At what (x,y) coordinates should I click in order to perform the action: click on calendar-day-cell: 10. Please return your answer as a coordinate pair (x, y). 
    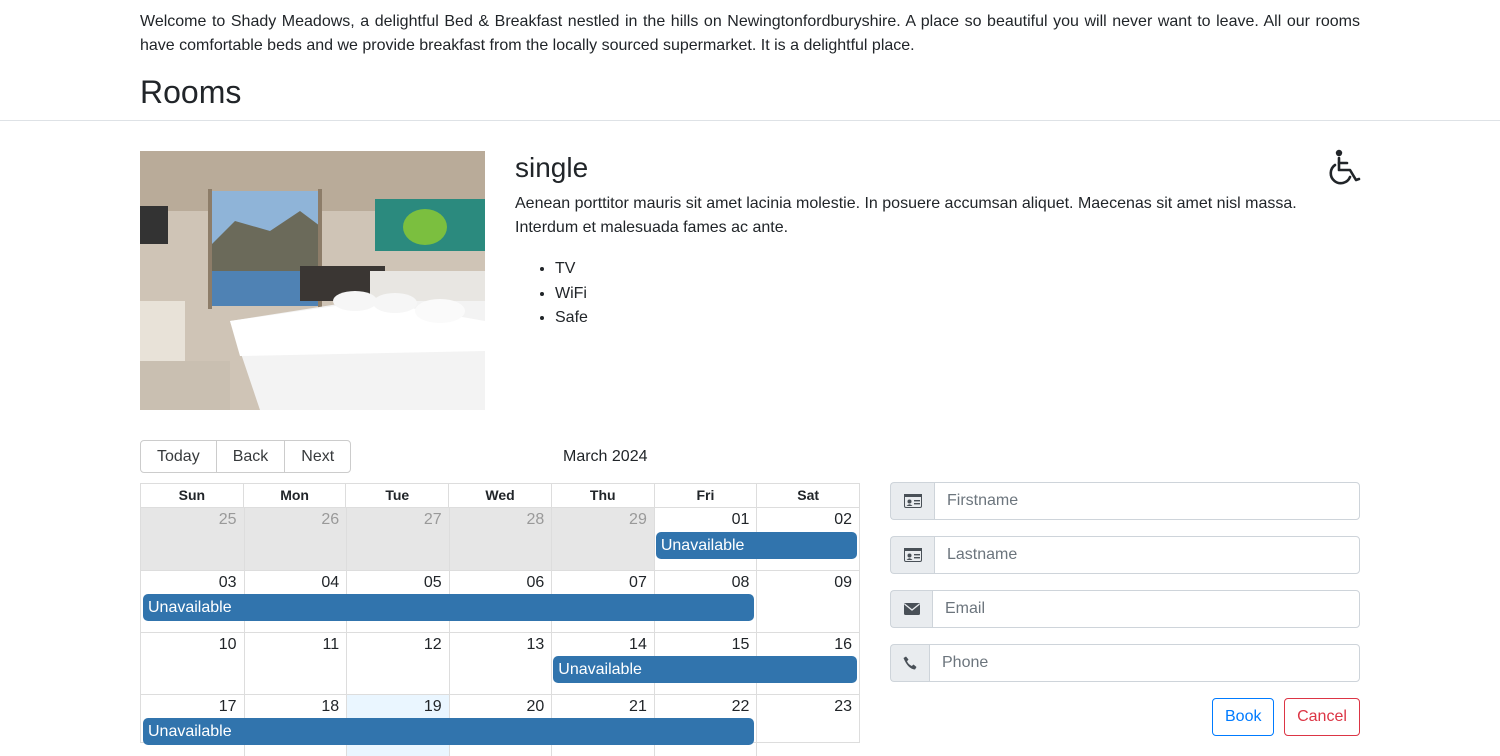
    Looking at the image, I should click on (192, 663).